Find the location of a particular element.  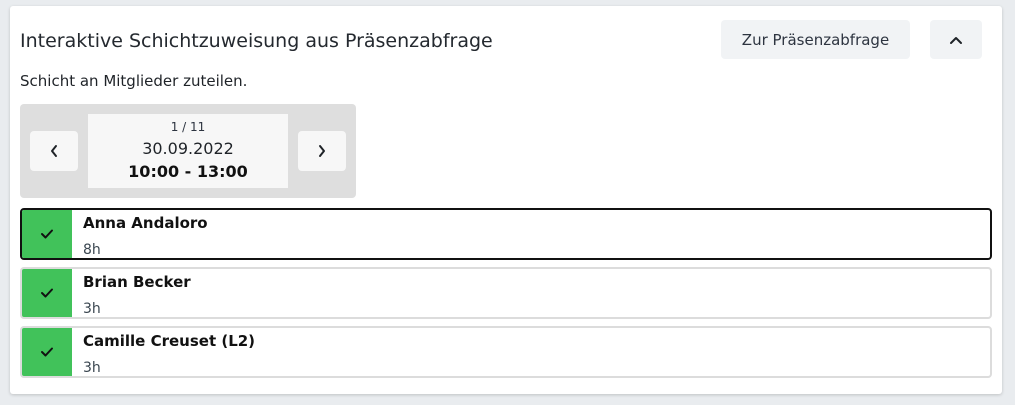

member-row: Anna Andaloro 8h is located at coordinates (506, 234).